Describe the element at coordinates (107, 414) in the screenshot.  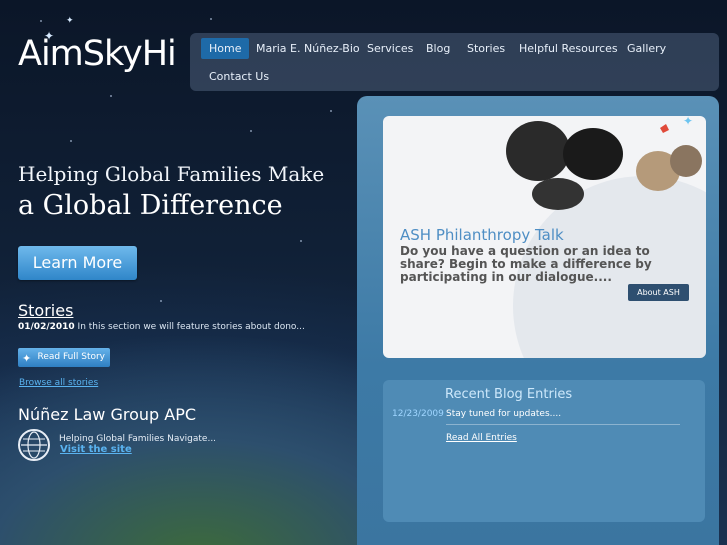
I see `nunez-heading: Núñez Law Group APC` at that location.